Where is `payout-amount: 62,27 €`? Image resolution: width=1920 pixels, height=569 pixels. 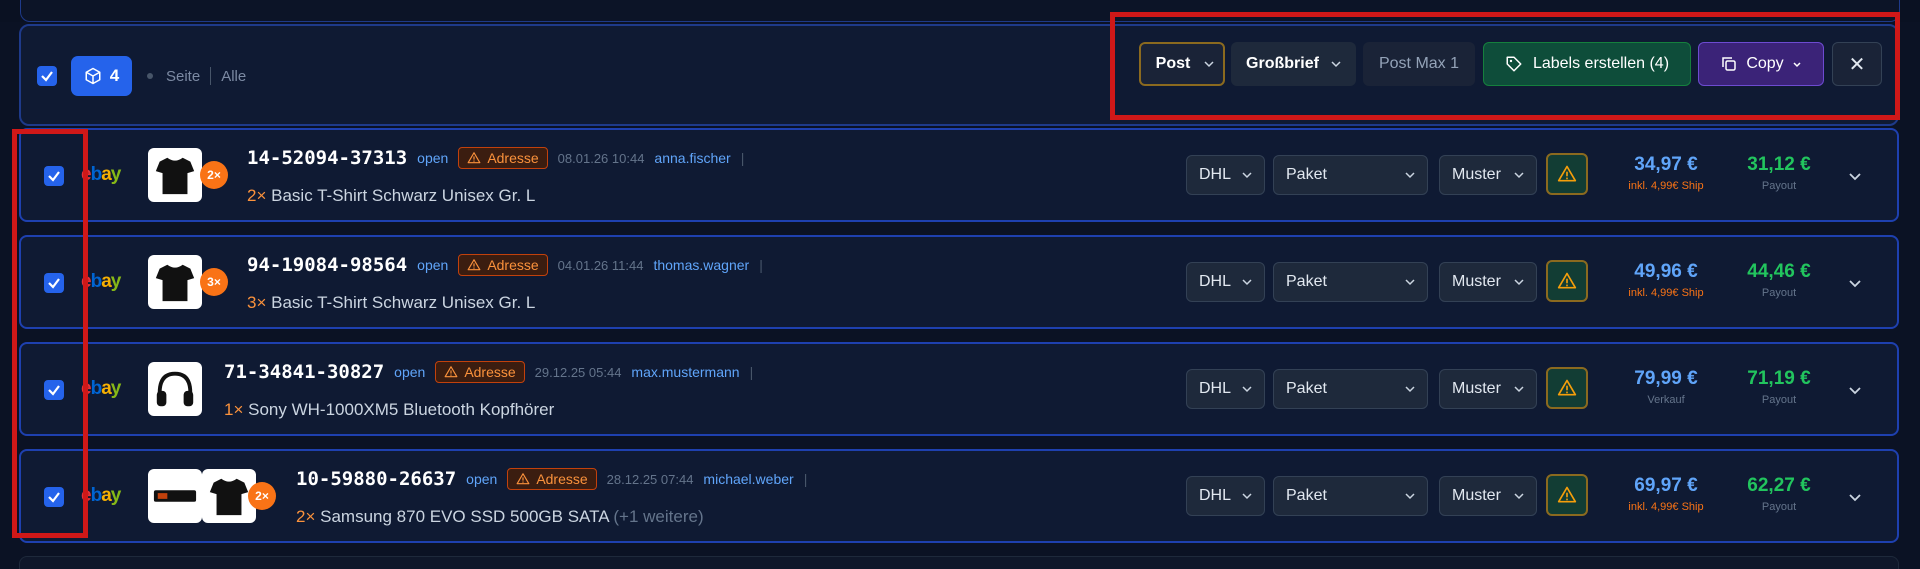 payout-amount: 62,27 € is located at coordinates (1779, 485).